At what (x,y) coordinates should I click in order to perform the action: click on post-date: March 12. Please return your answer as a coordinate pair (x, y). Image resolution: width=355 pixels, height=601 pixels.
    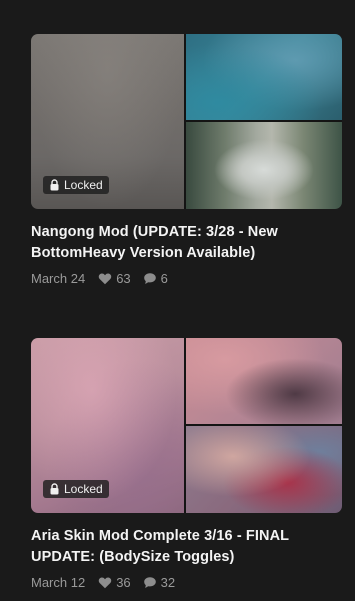
    Looking at the image, I should click on (58, 582).